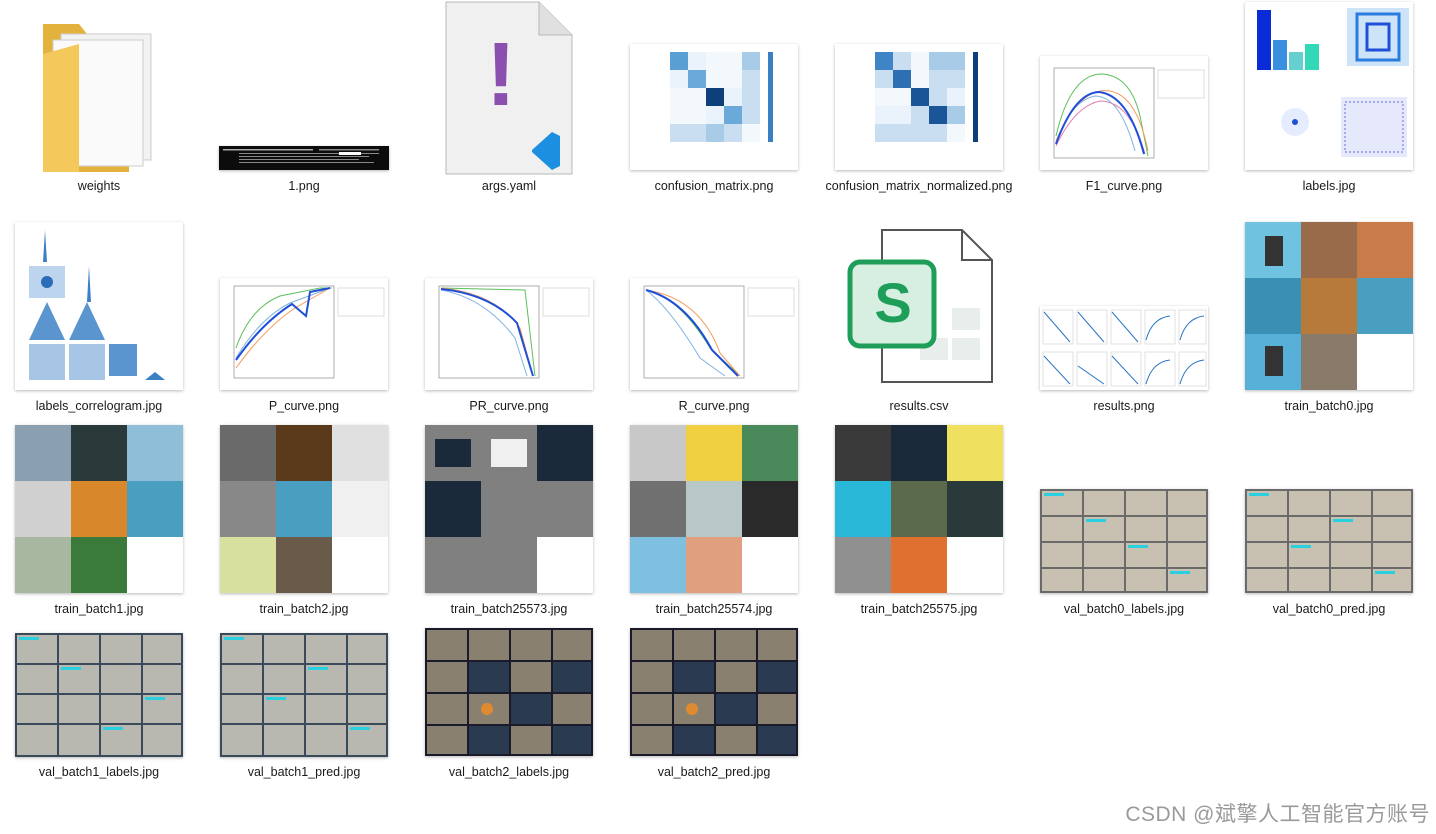 The width and height of the screenshot is (1436, 834). I want to click on file-name: train_batch25574.jpg, so click(714, 609).